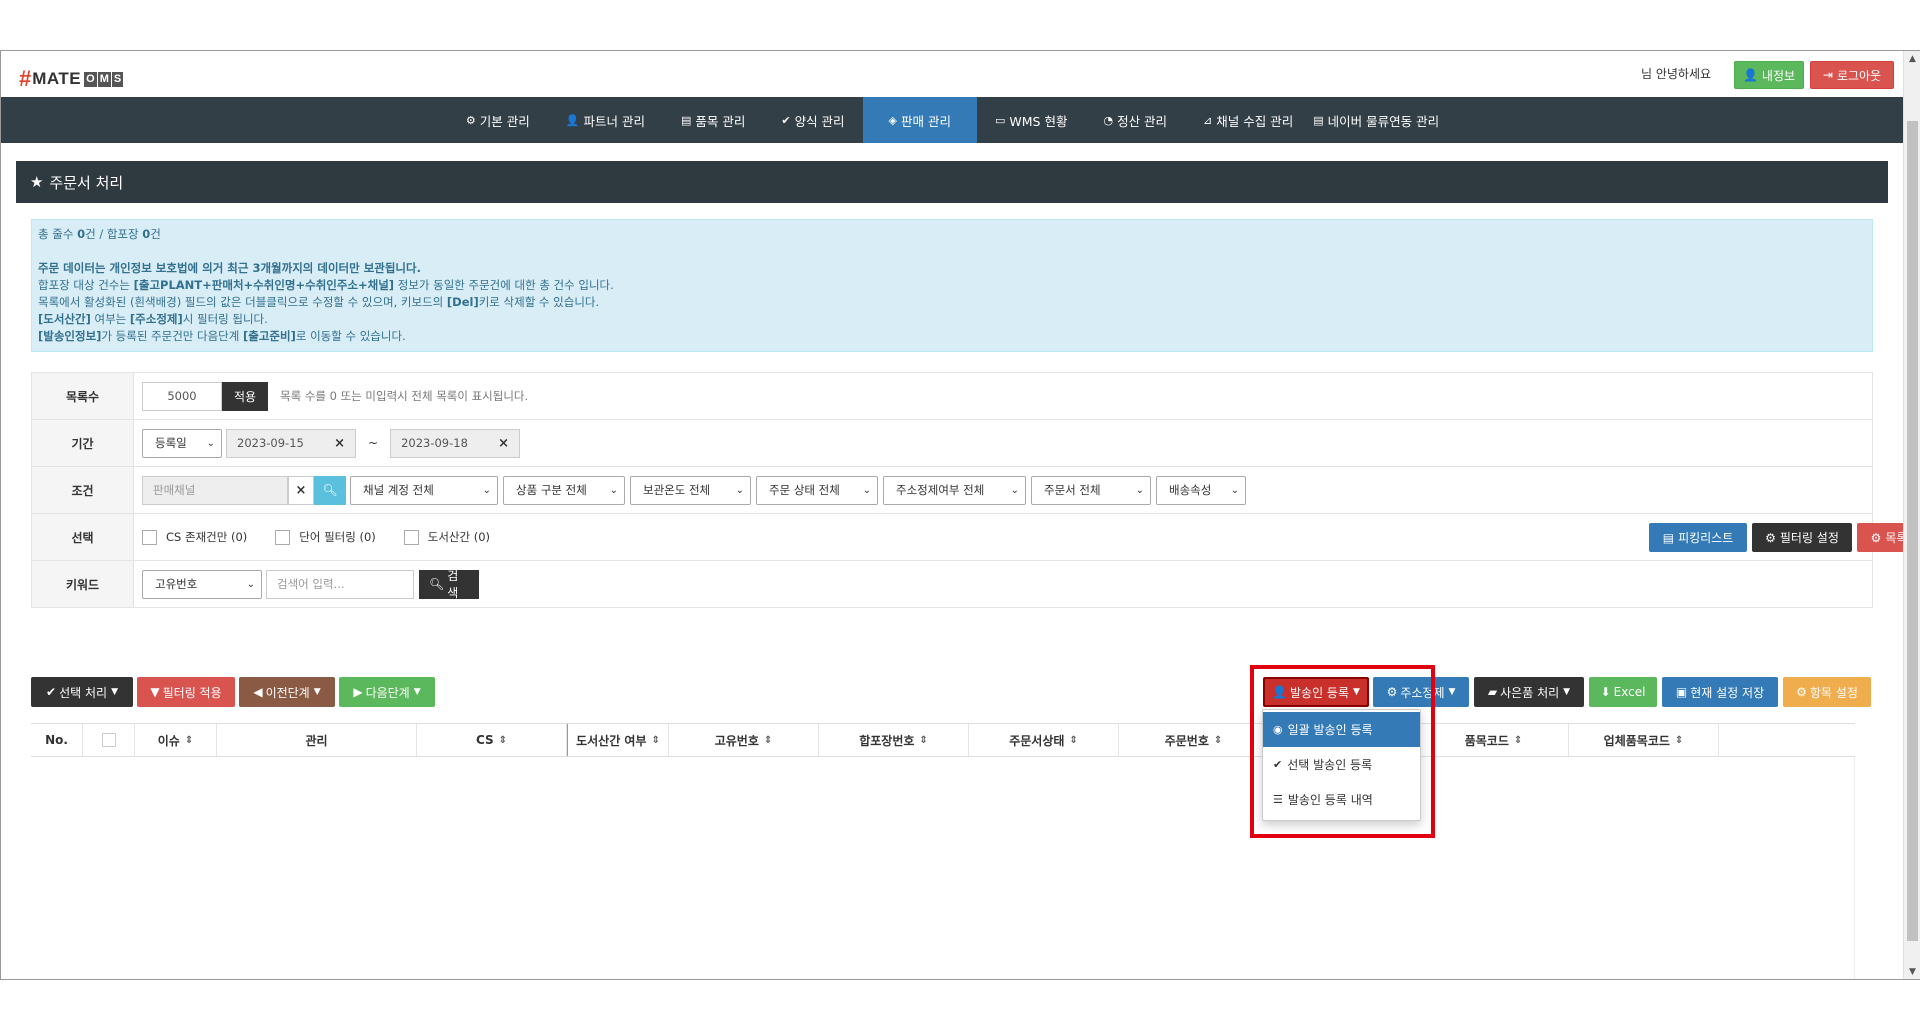 The height and width of the screenshot is (1030, 1920). I want to click on address-refine-select: 주소정제여부 전체 ⌄, so click(954, 490).